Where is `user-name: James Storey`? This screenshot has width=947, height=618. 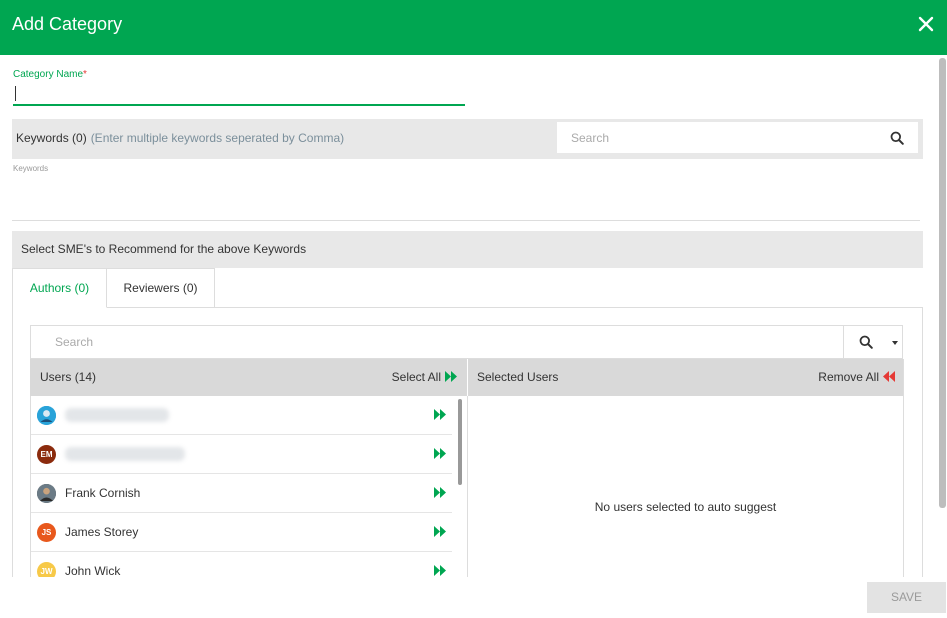 user-name: James Storey is located at coordinates (102, 532).